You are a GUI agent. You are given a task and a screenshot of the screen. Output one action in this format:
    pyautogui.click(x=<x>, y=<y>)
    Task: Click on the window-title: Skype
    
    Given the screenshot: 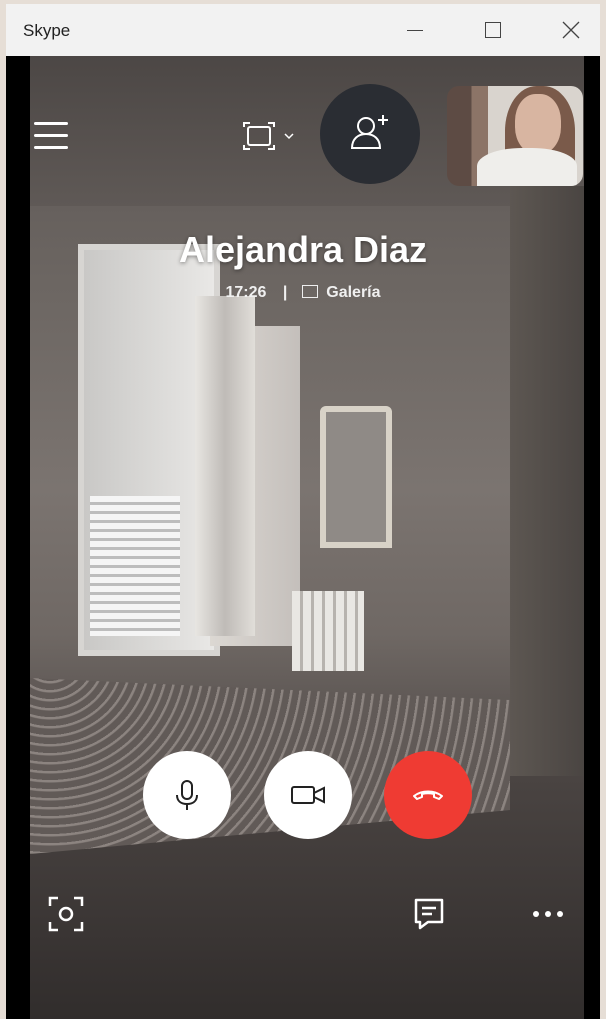 What is the action you would take?
    pyautogui.click(x=47, y=30)
    